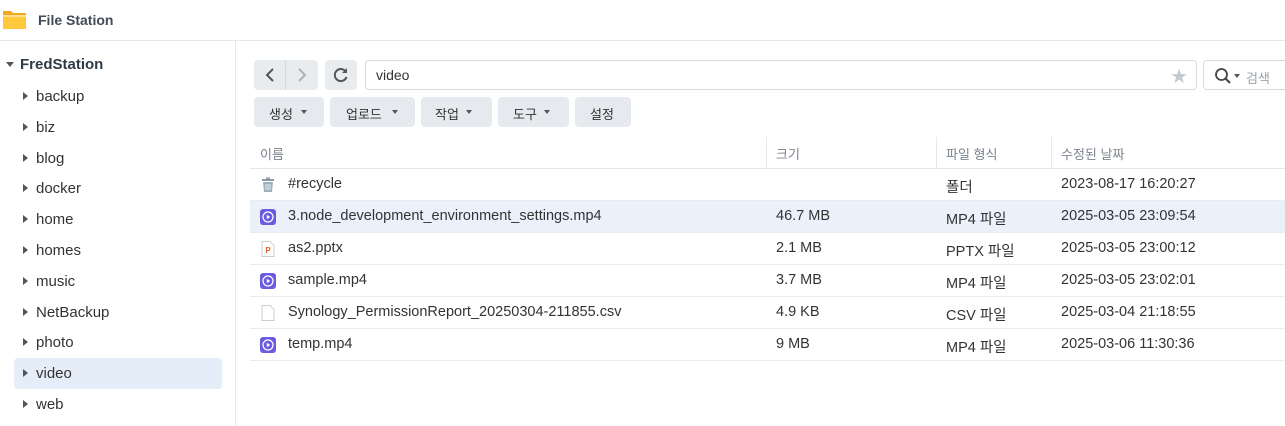 The height and width of the screenshot is (426, 1285). I want to click on file-date: 2025-03-06 11:30:36, so click(1128, 344).